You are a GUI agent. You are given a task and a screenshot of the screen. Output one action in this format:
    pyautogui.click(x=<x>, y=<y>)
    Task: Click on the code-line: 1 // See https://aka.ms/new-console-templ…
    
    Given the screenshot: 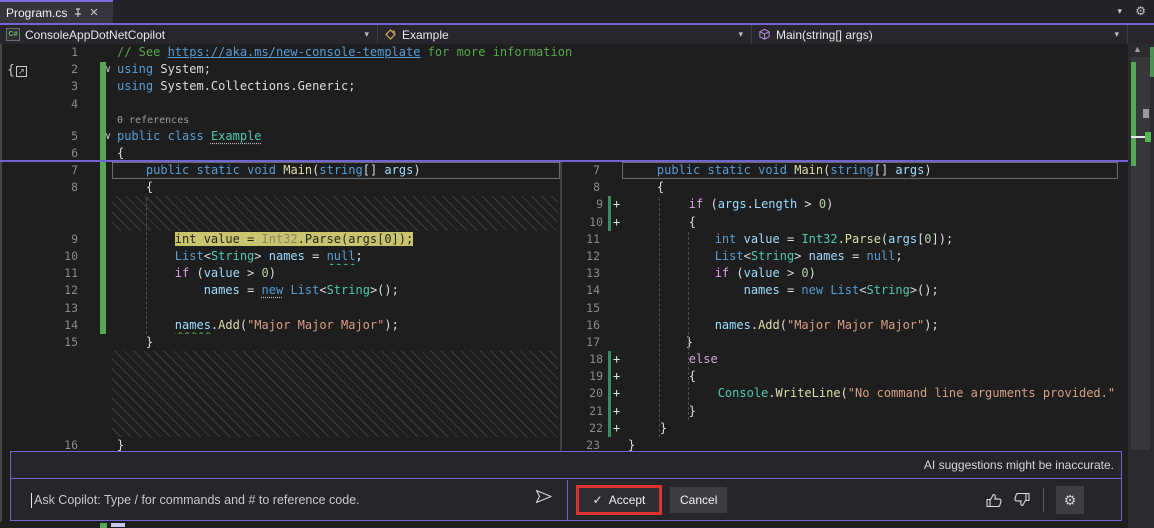 What is the action you would take?
    pyautogui.click(x=564, y=52)
    